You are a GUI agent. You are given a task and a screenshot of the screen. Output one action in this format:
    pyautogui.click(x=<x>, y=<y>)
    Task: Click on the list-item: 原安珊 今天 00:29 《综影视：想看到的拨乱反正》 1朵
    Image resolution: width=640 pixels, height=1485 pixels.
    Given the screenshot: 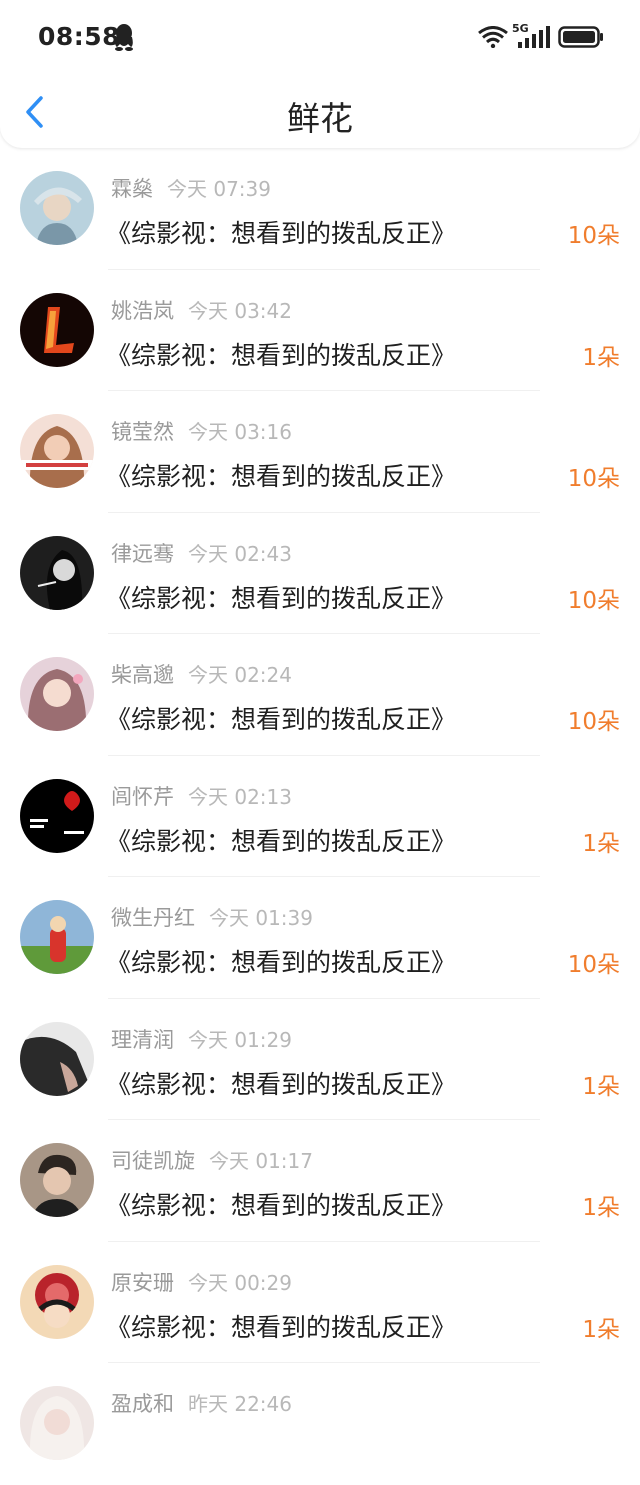 What is the action you would take?
    pyautogui.click(x=320, y=1302)
    